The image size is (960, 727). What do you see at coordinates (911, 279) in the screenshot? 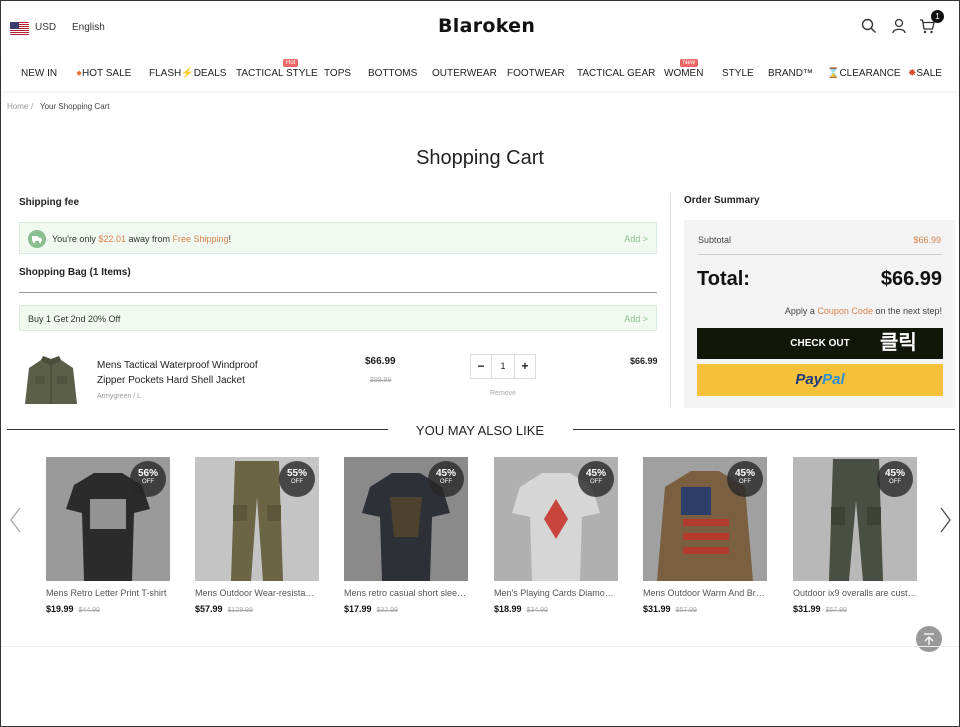
I see `total-value: $66.99` at bounding box center [911, 279].